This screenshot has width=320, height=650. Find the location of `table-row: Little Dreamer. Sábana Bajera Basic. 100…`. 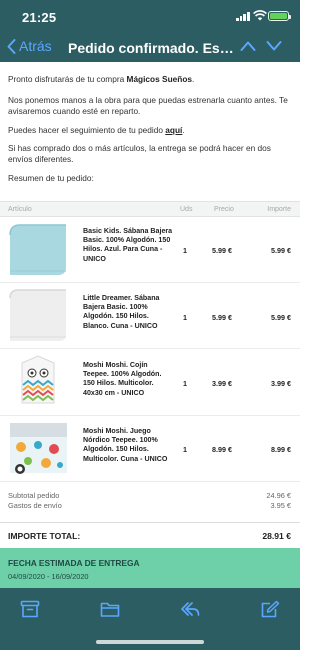

table-row: Little Dreamer. Sábana Bajera Basic. 100… is located at coordinates (150, 316).